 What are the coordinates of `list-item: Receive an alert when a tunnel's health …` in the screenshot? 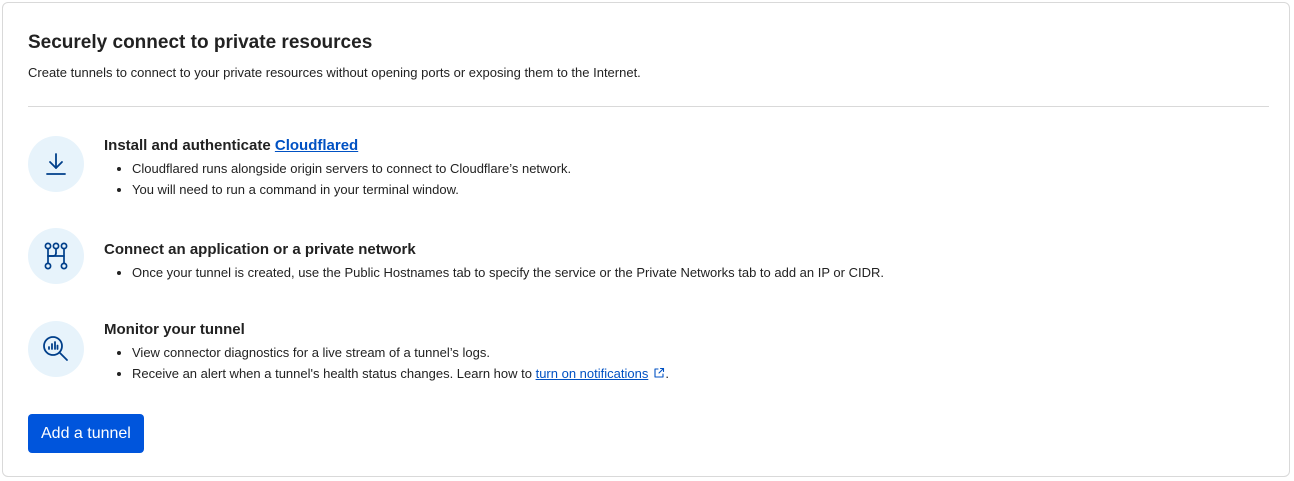 It's located at (698, 374).